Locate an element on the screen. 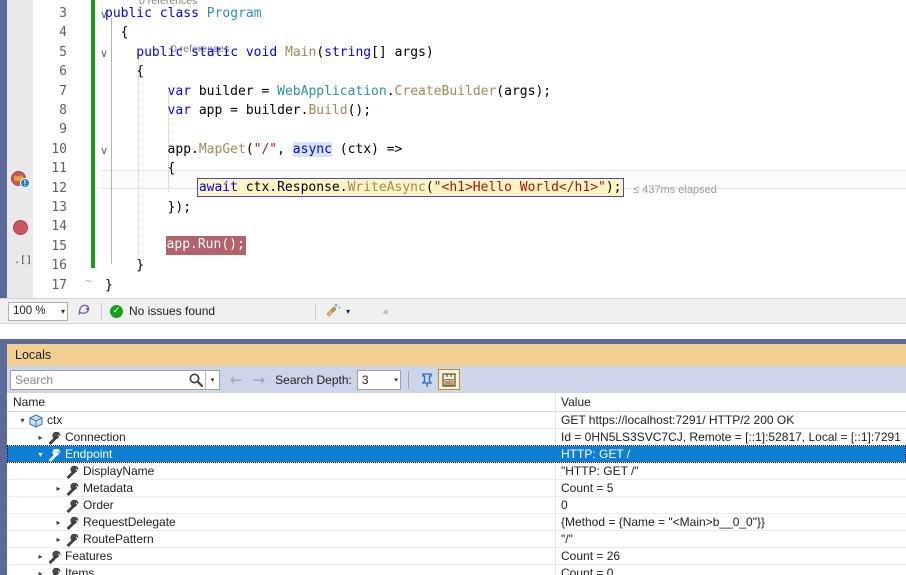 The width and height of the screenshot is (906, 575). cell-name: Order is located at coordinates (83, 505).